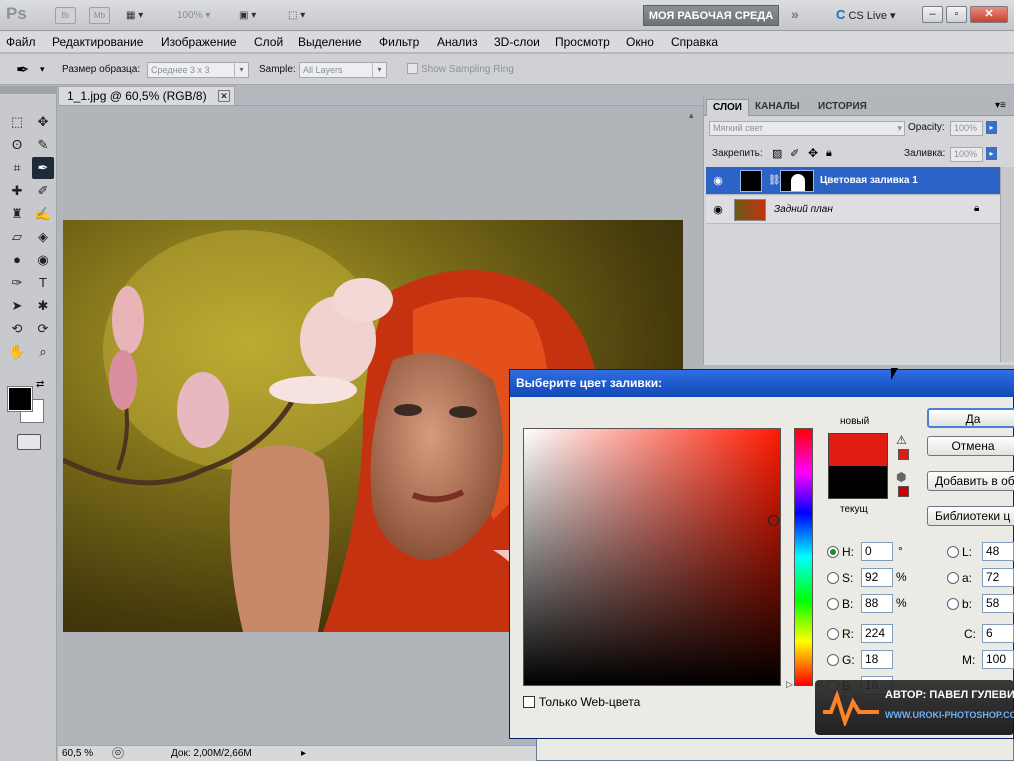 The image size is (1014, 761). I want to click on lightness-input: 48, so click(998, 551).